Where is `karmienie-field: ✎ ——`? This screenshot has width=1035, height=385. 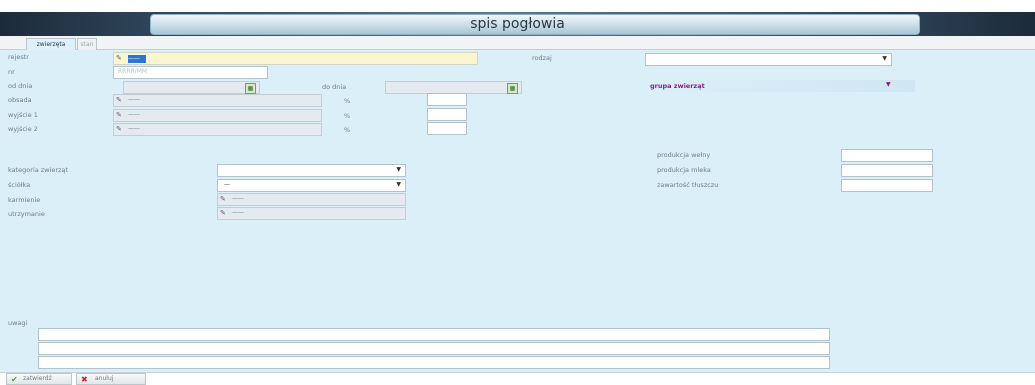
karmienie-field: ✎ —— is located at coordinates (311, 199).